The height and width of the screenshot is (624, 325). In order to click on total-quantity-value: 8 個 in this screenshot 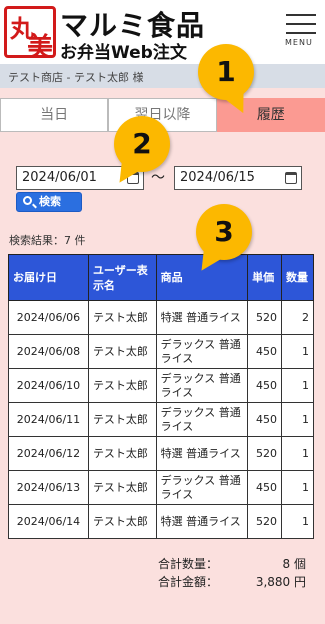, I will do `click(294, 564)`.